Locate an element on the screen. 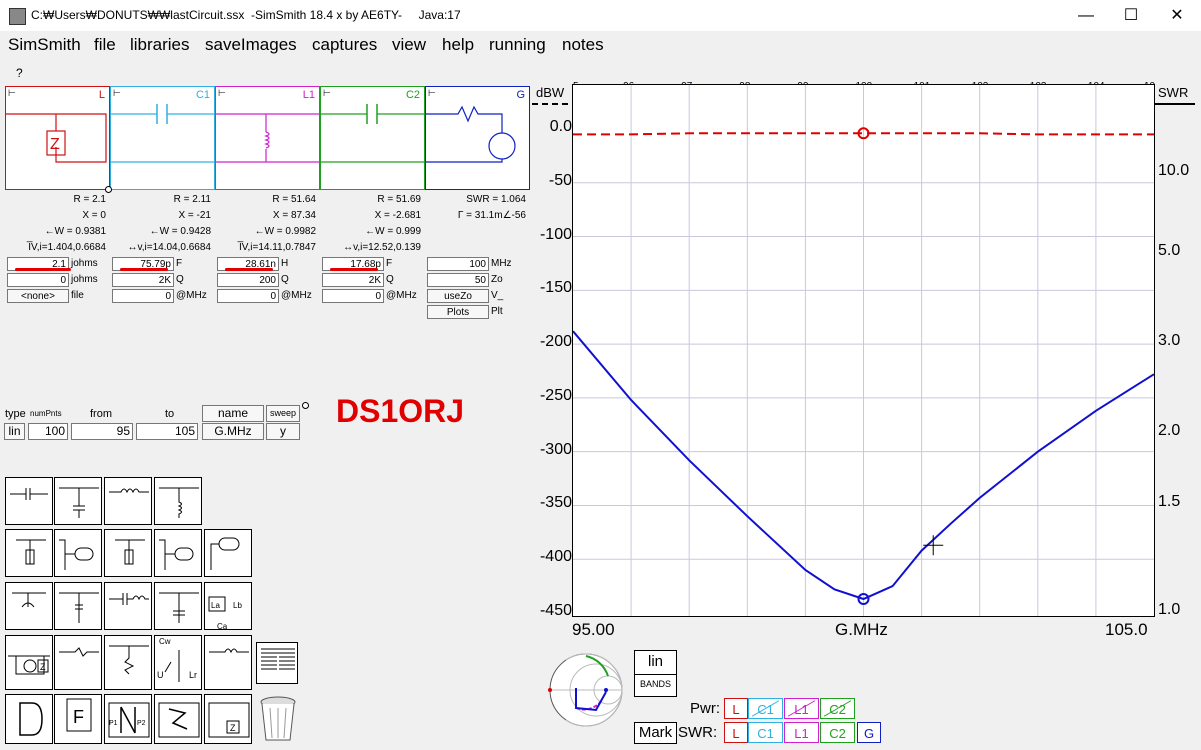  menu-libraries: libraries is located at coordinates (160, 45).